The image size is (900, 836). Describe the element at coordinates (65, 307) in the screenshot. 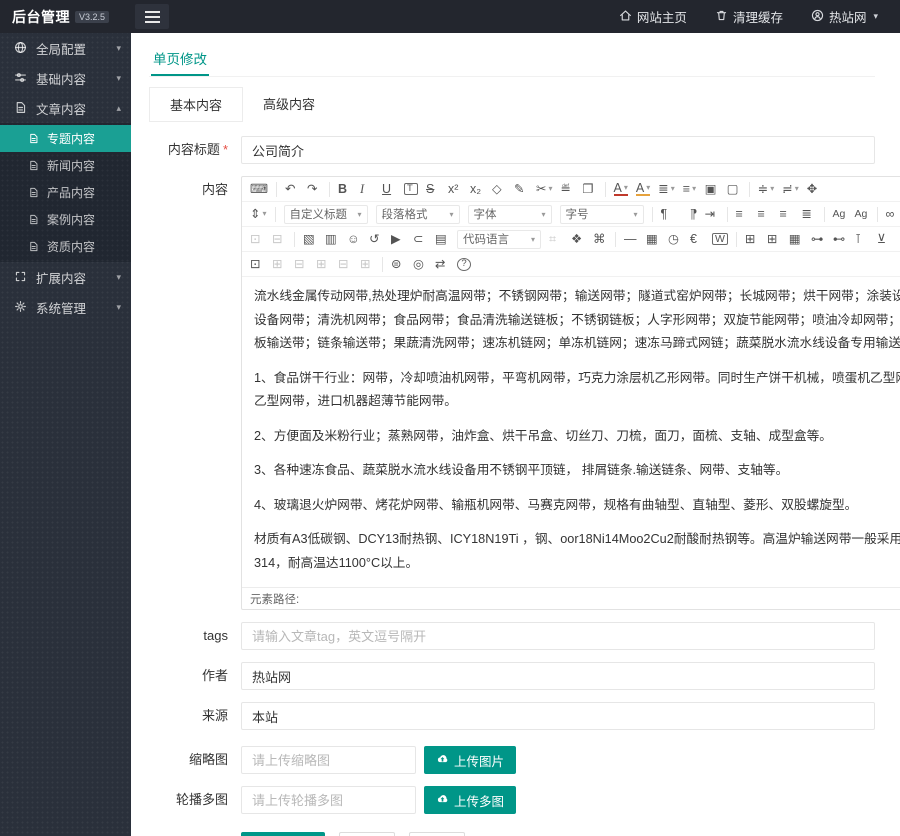

I see `sidebar-item-4: 系统管理 ▾` at that location.